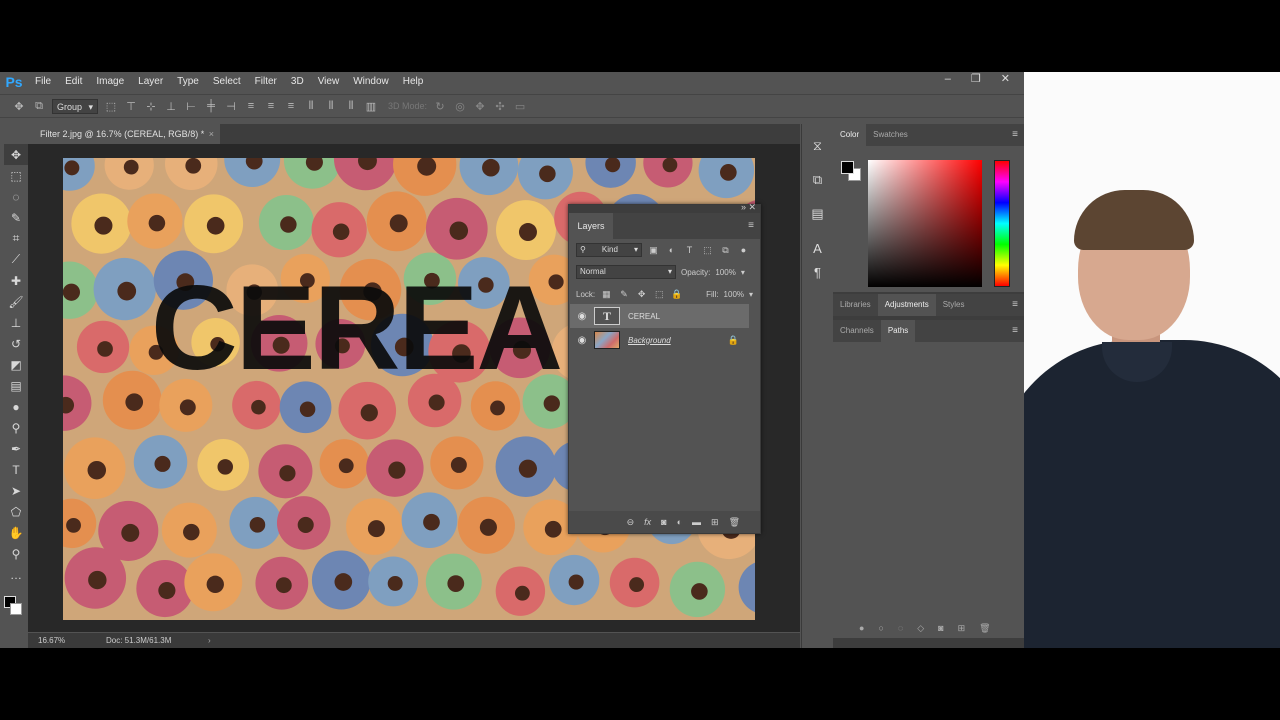 This screenshot has height=720, width=1280. What do you see at coordinates (16, 280) in the screenshot?
I see `healing-brush-tool-icon: ✚` at bounding box center [16, 280].